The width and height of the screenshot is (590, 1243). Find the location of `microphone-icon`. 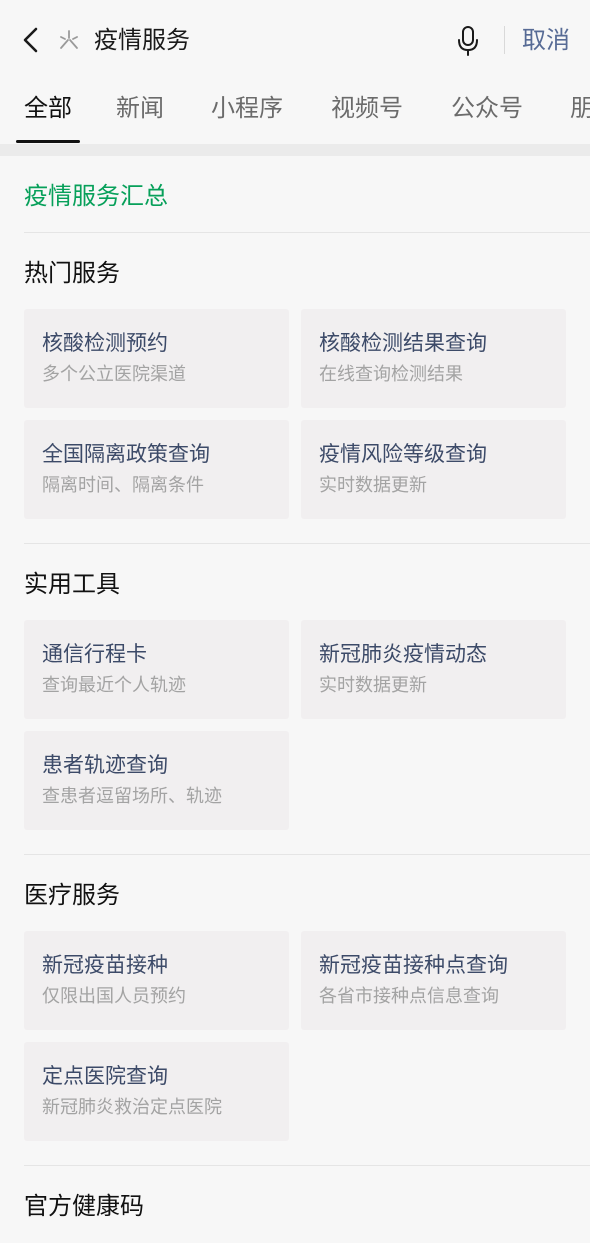

microphone-icon is located at coordinates (468, 41).